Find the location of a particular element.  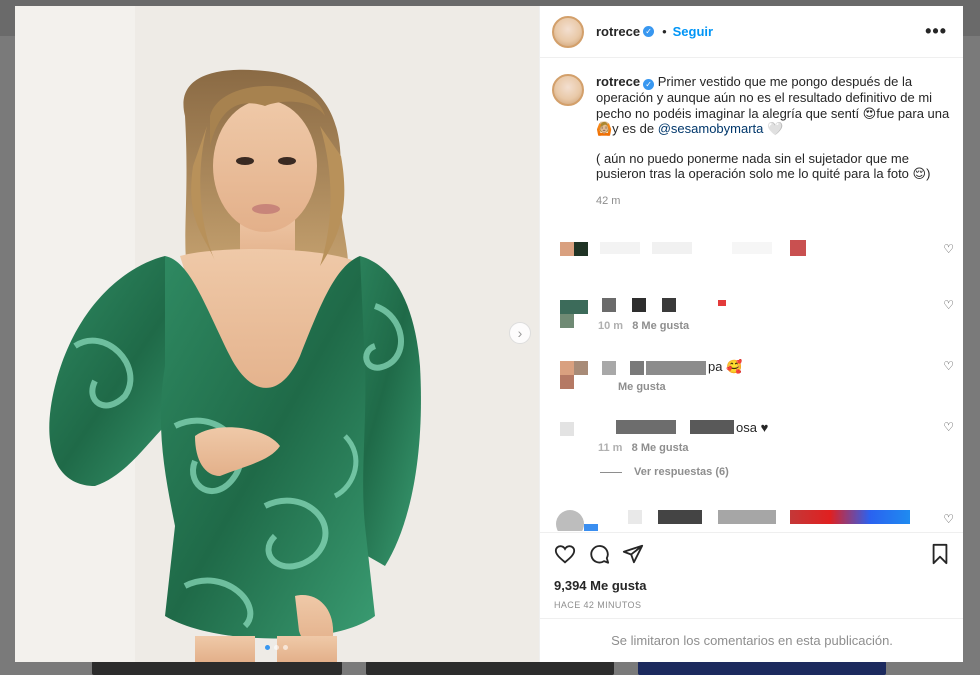

comment-time: 11 m is located at coordinates (610, 448).